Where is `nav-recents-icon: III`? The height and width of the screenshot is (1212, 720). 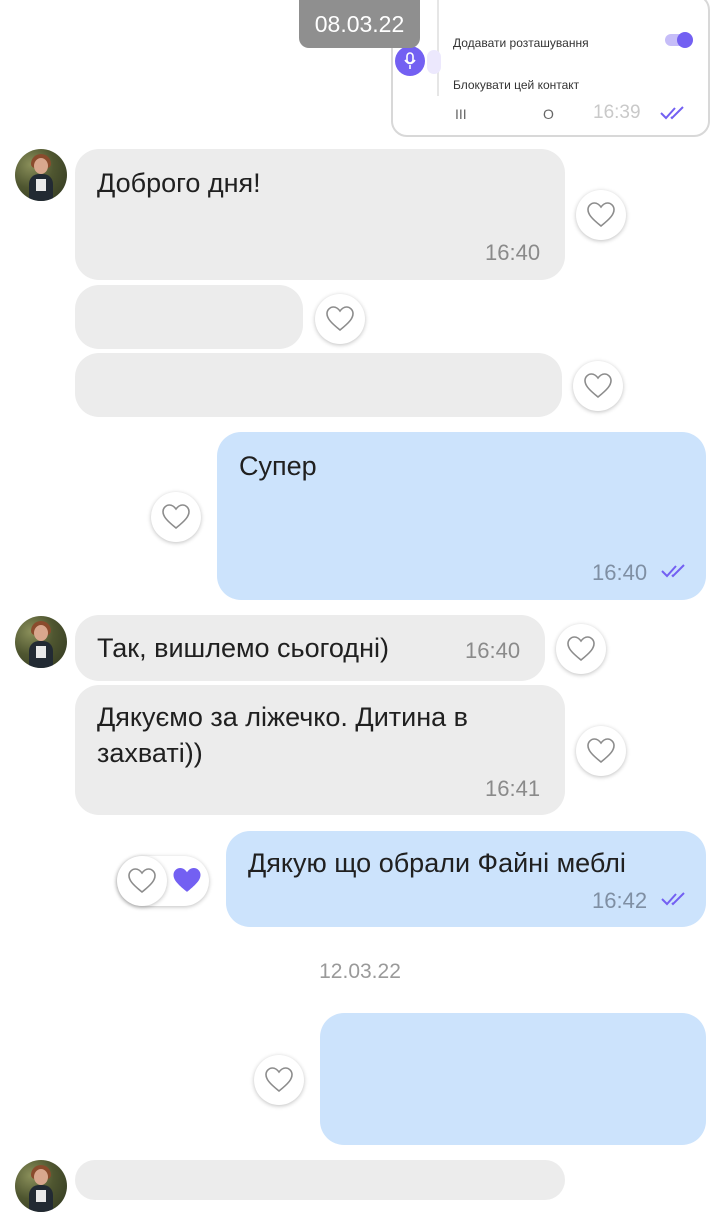
nav-recents-icon: III is located at coordinates (461, 114).